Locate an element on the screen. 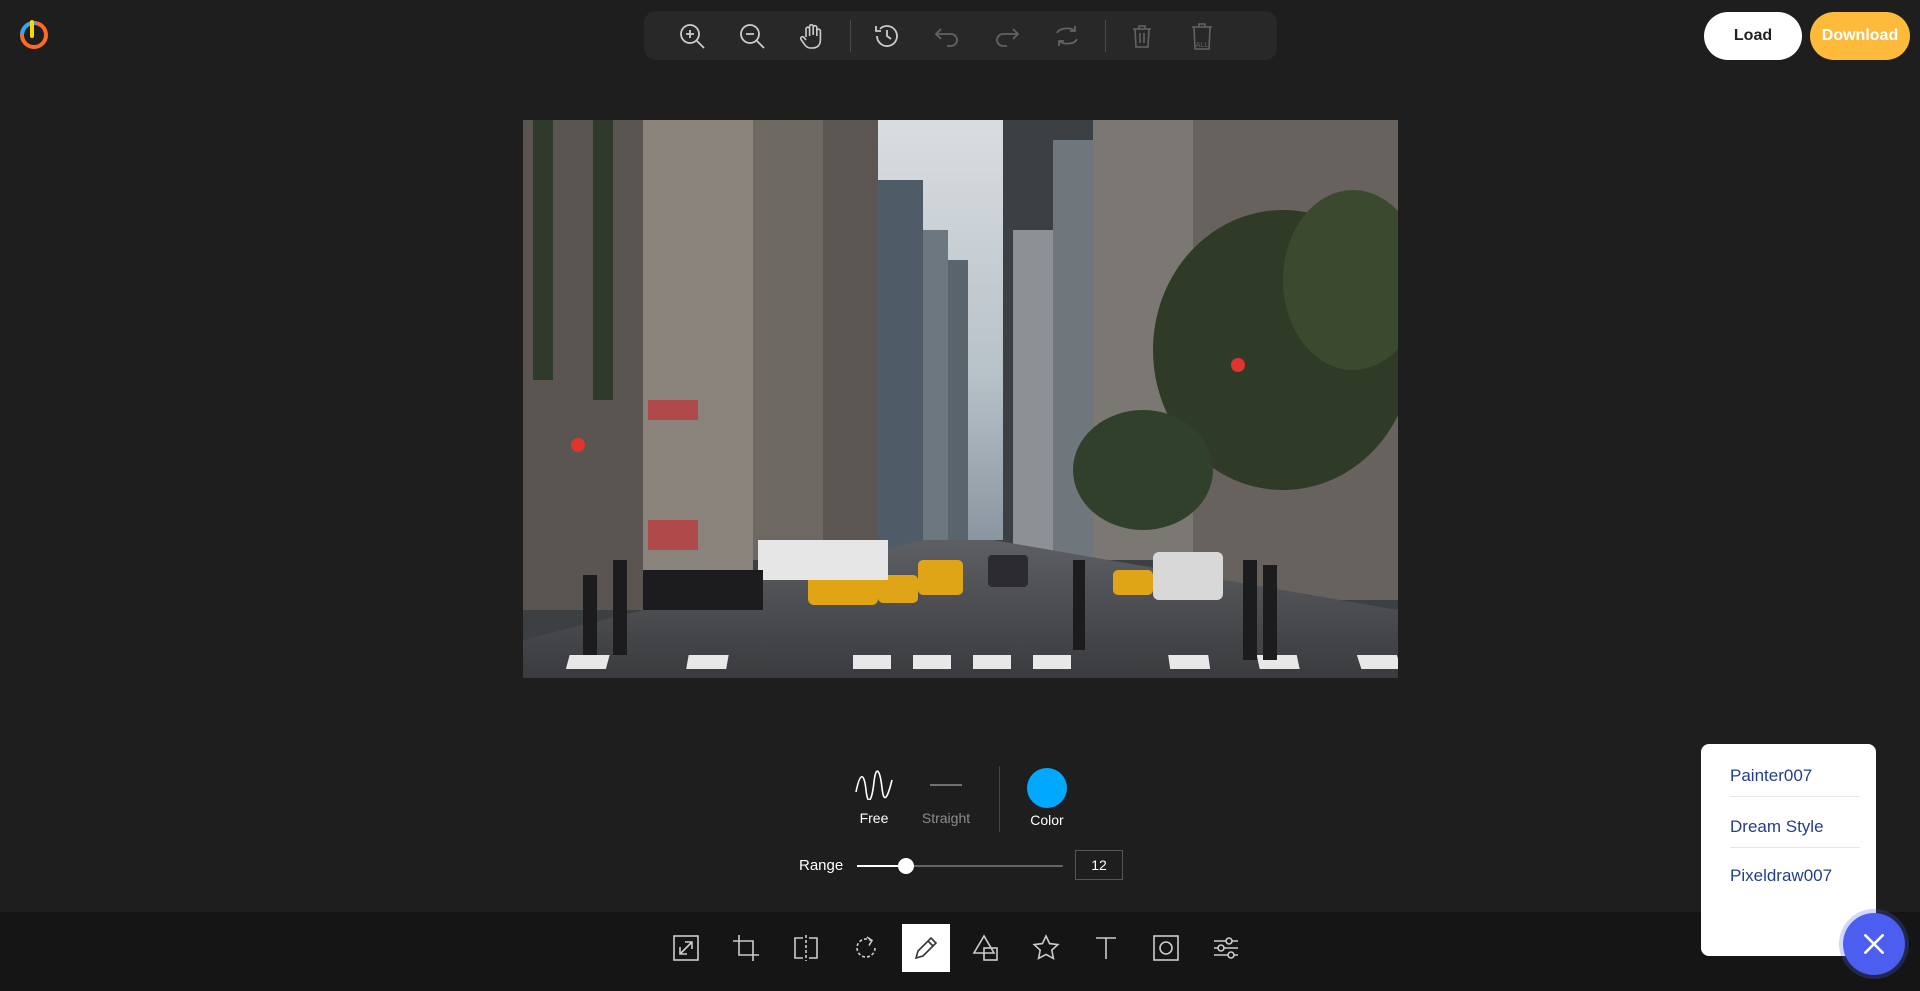 The width and height of the screenshot is (1920, 991). draw-options-panel: Free Straight Color is located at coordinates (960, 811).